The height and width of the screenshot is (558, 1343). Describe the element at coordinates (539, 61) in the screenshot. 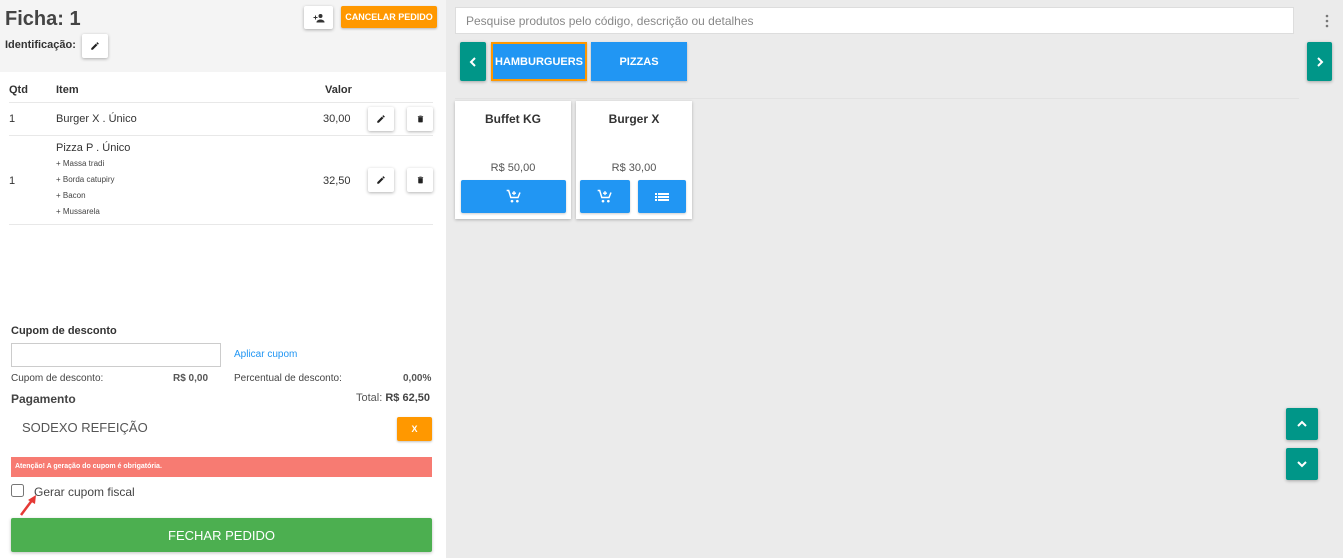

I see `category-tab-hamburguers: HAMBURGUERS` at that location.